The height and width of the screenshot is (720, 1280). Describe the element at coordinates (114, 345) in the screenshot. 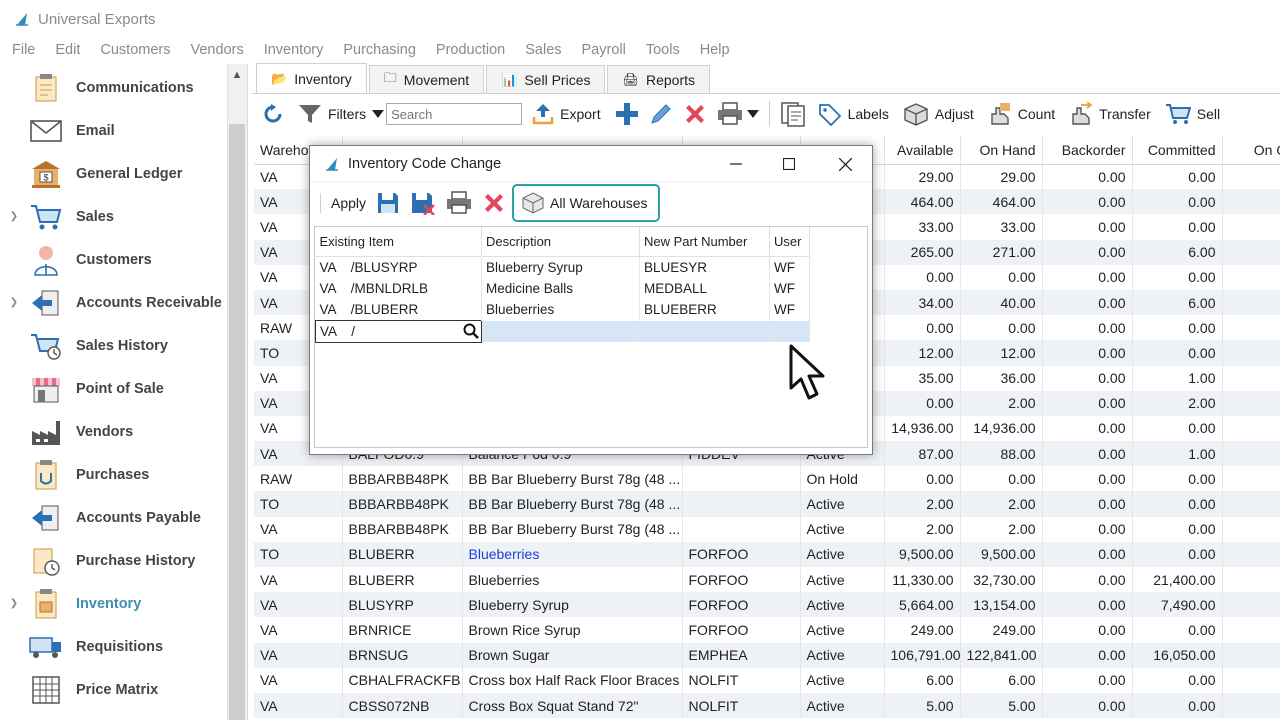

I see `sidebar-item-sales-history: Sales History` at that location.